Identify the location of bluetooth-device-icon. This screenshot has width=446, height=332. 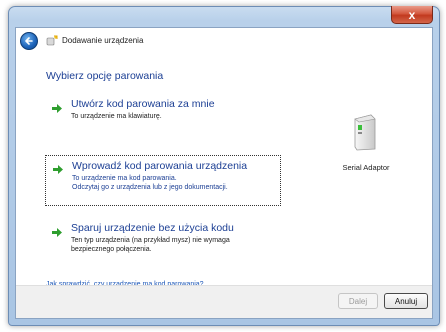
(52, 40).